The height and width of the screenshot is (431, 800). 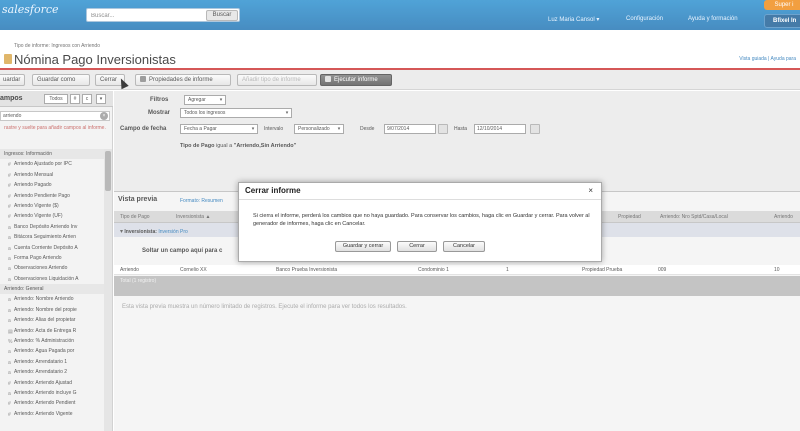 What do you see at coordinates (464, 246) in the screenshot?
I see `cancel-button: Cancelar` at bounding box center [464, 246].